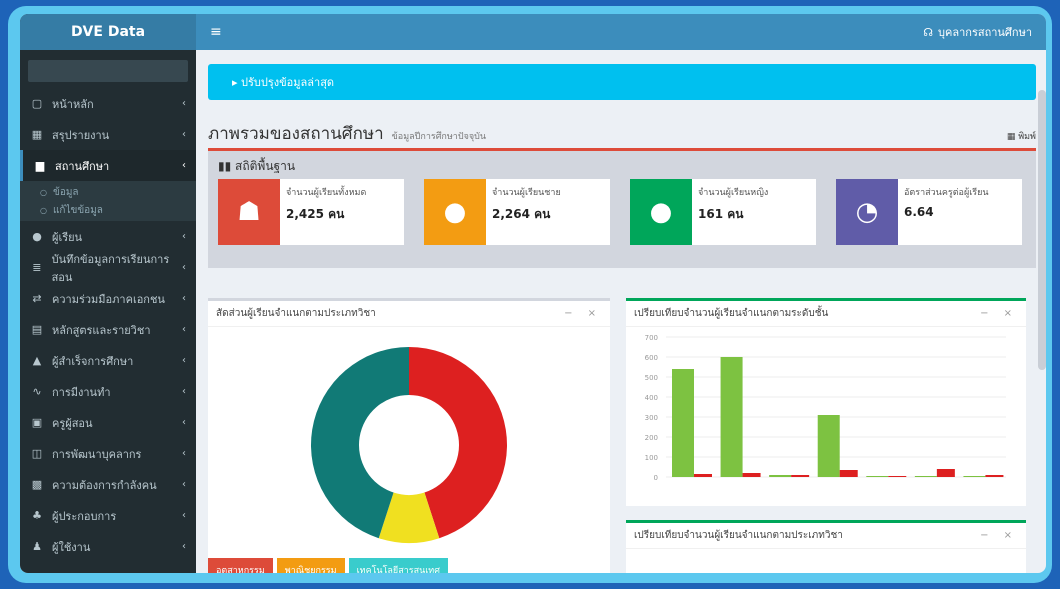  What do you see at coordinates (37, 298) in the screenshot?
I see `handshake-icon: ⇄` at bounding box center [37, 298].